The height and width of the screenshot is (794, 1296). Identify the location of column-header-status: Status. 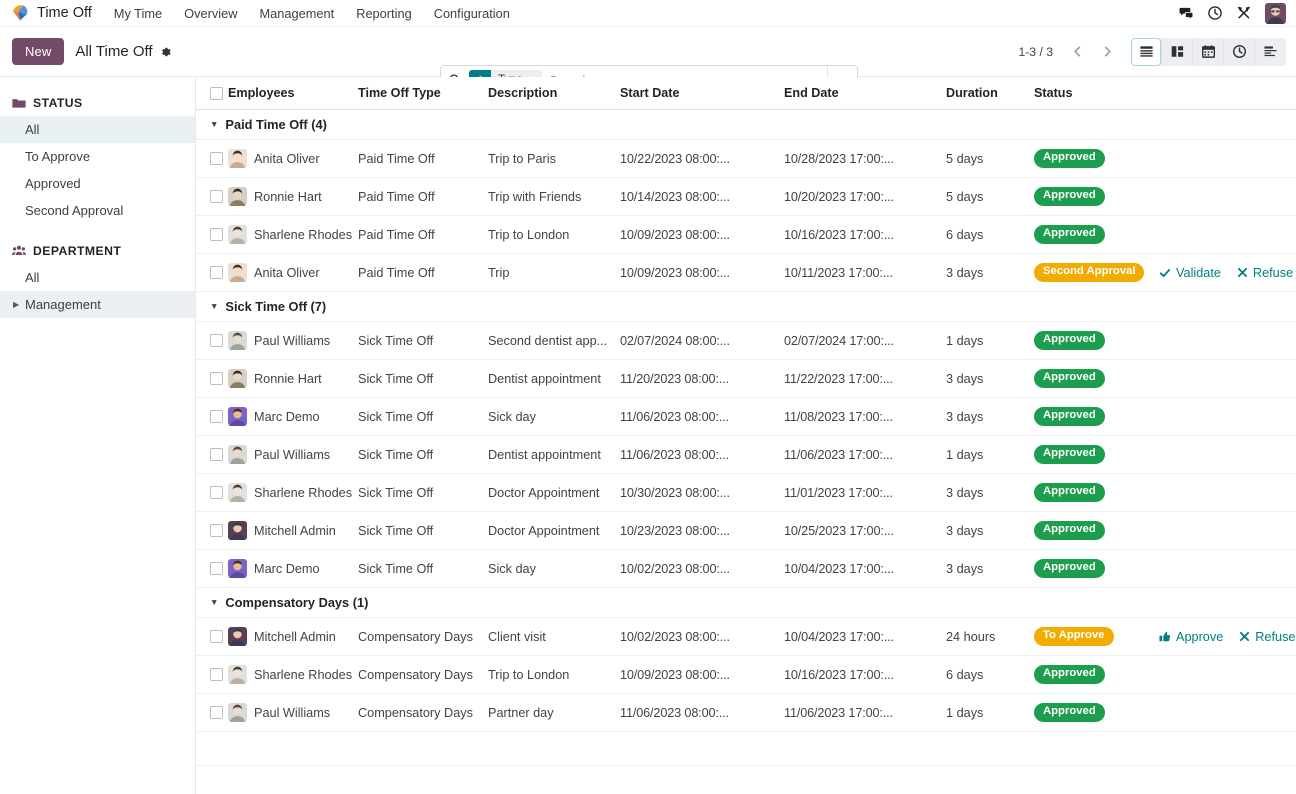
(1096, 93).